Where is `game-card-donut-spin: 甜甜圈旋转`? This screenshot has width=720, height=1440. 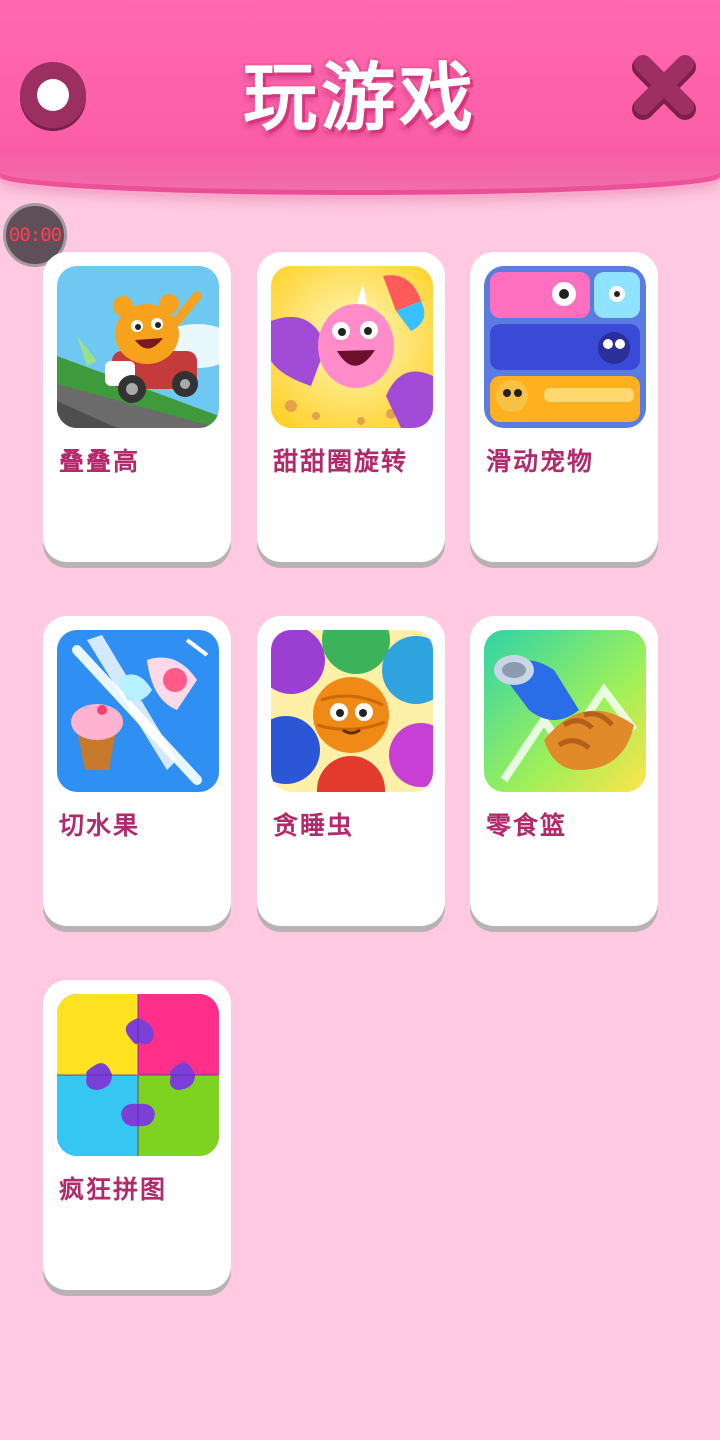
game-card-donut-spin: 甜甜圈旋转 is located at coordinates (351, 407).